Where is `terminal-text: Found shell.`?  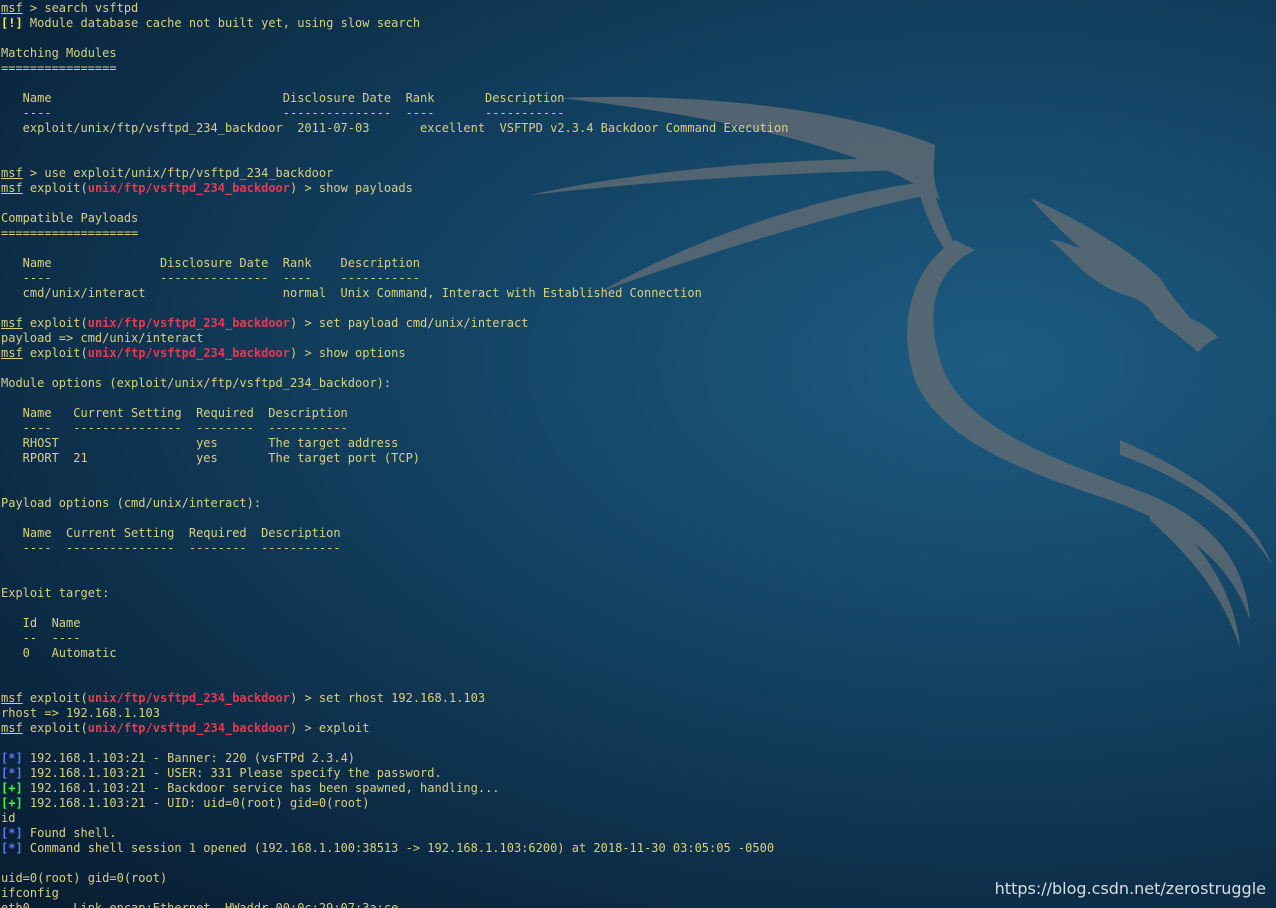 terminal-text: Found shell. is located at coordinates (69, 833).